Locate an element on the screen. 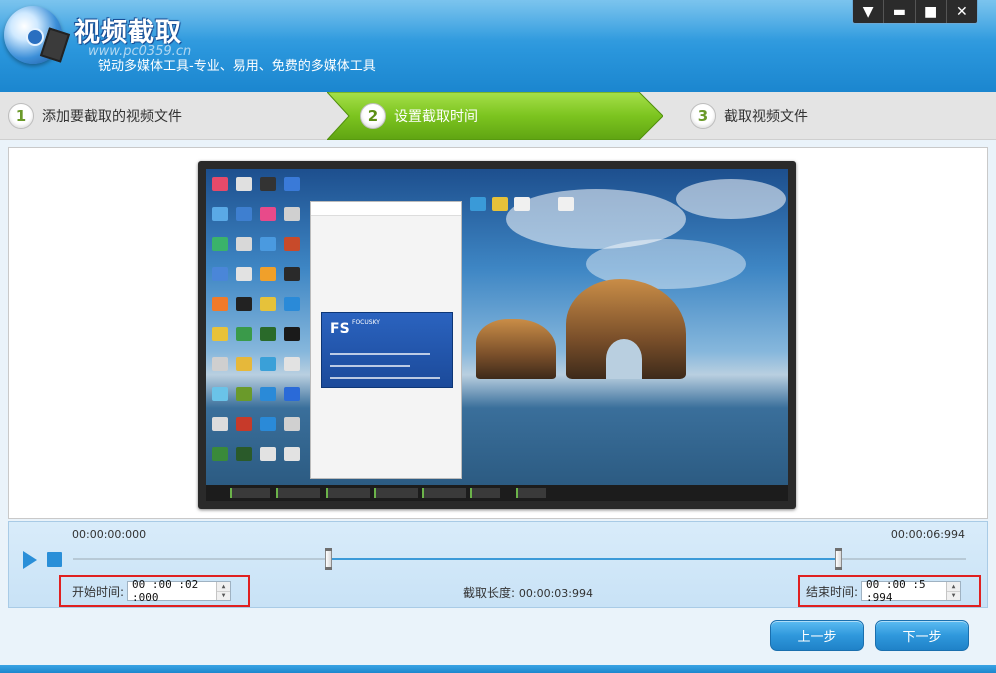  step-number-badge: 1 is located at coordinates (21, 116).